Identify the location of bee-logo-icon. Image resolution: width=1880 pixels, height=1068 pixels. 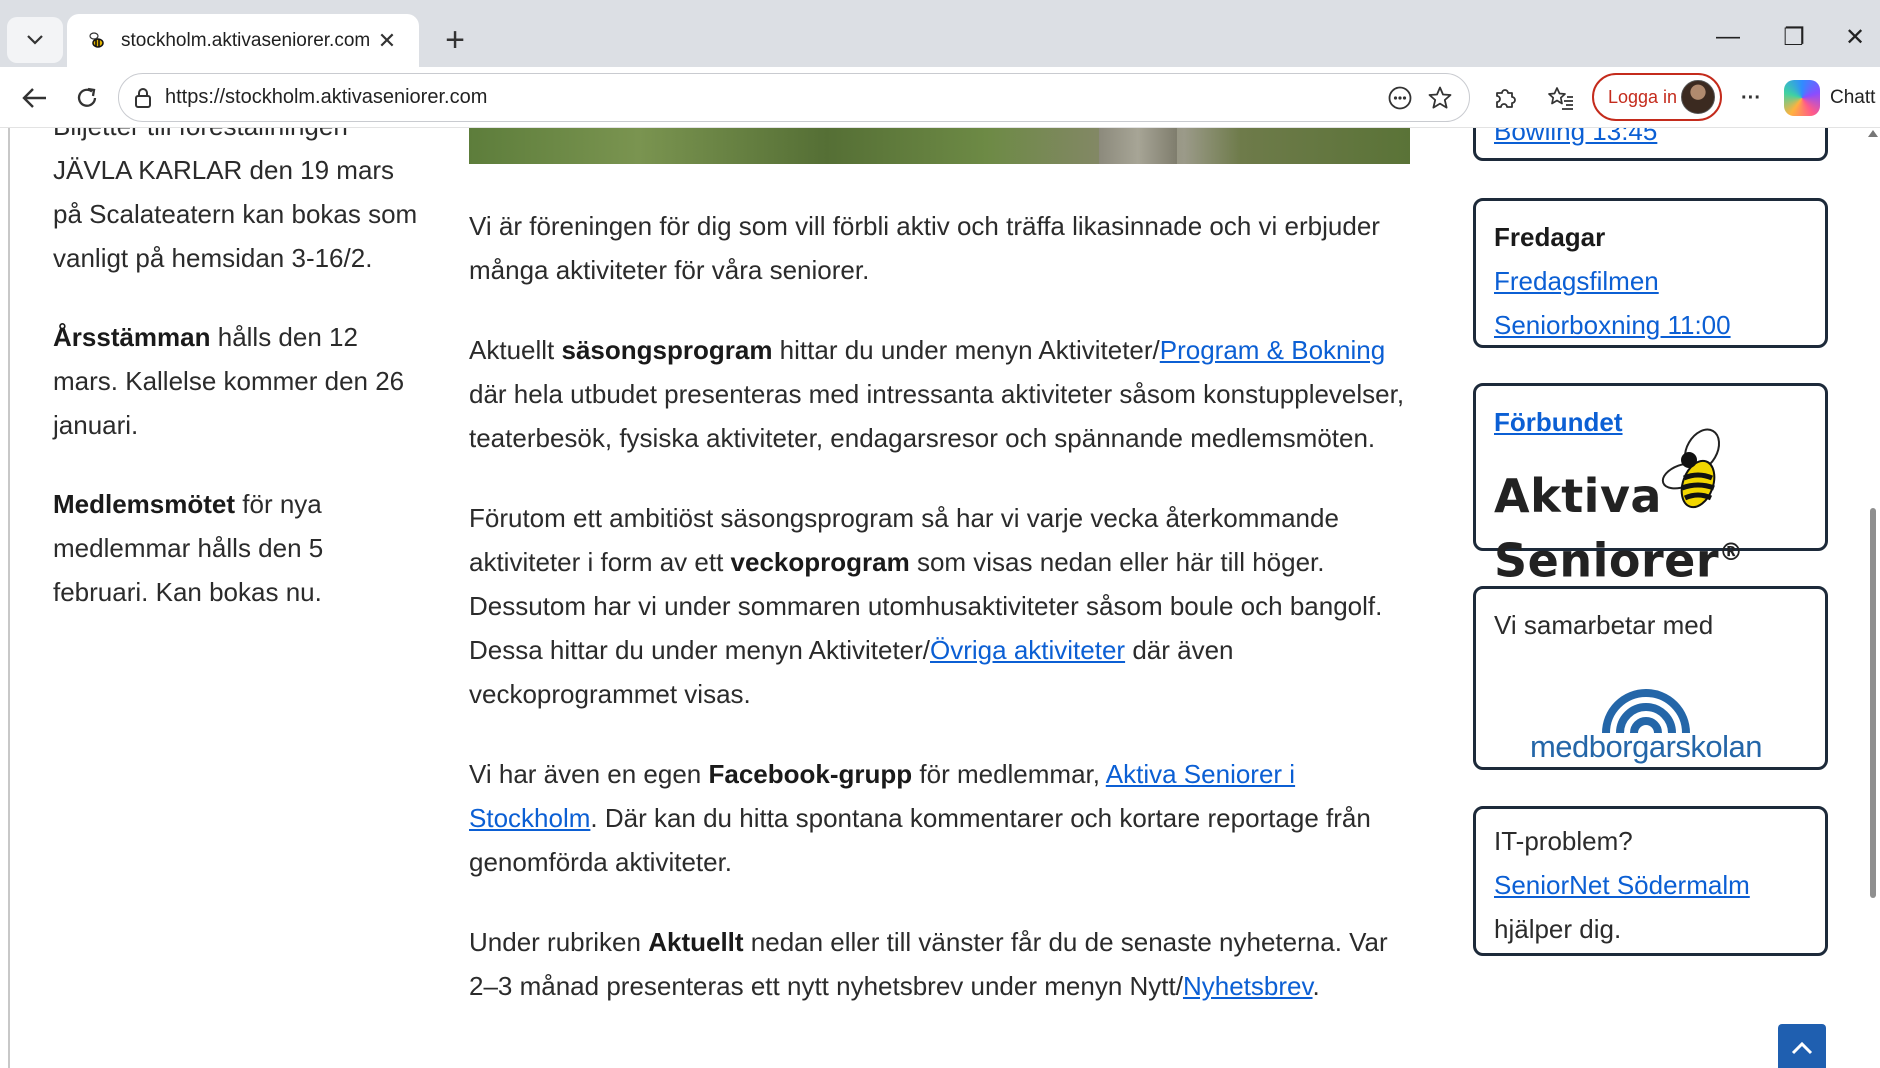
(1691, 468).